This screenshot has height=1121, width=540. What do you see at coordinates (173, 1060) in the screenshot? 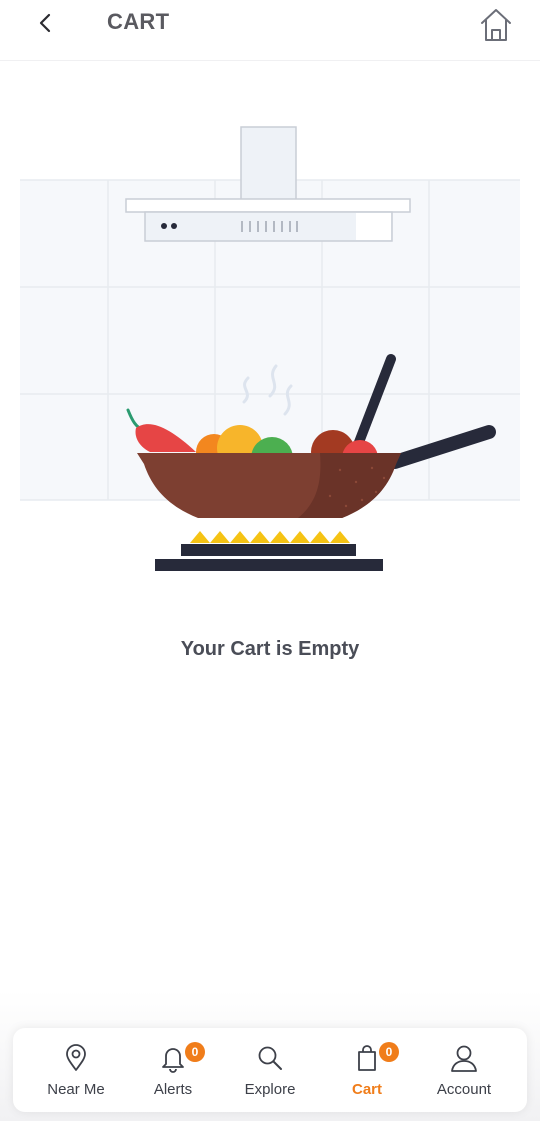
I see `bell-icon` at bounding box center [173, 1060].